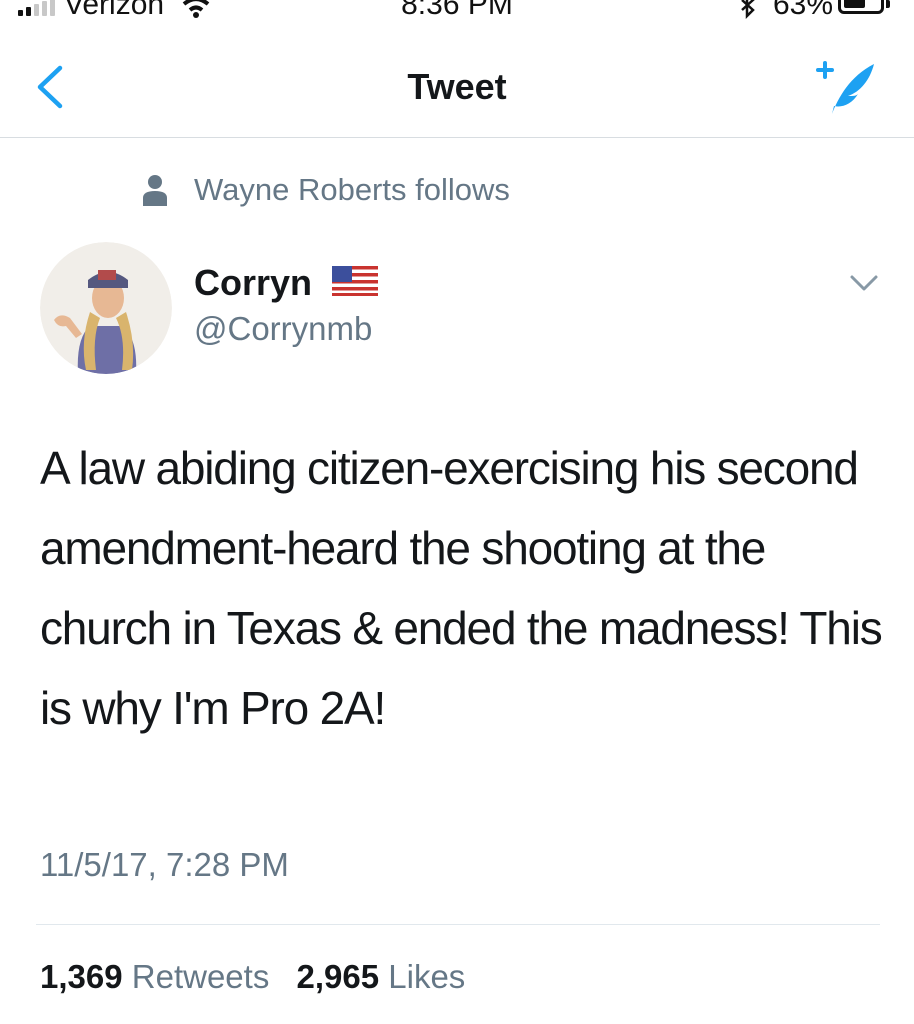  I want to click on tweet-stats: 1,369 Retweets 2,965 Likes, so click(261, 977).